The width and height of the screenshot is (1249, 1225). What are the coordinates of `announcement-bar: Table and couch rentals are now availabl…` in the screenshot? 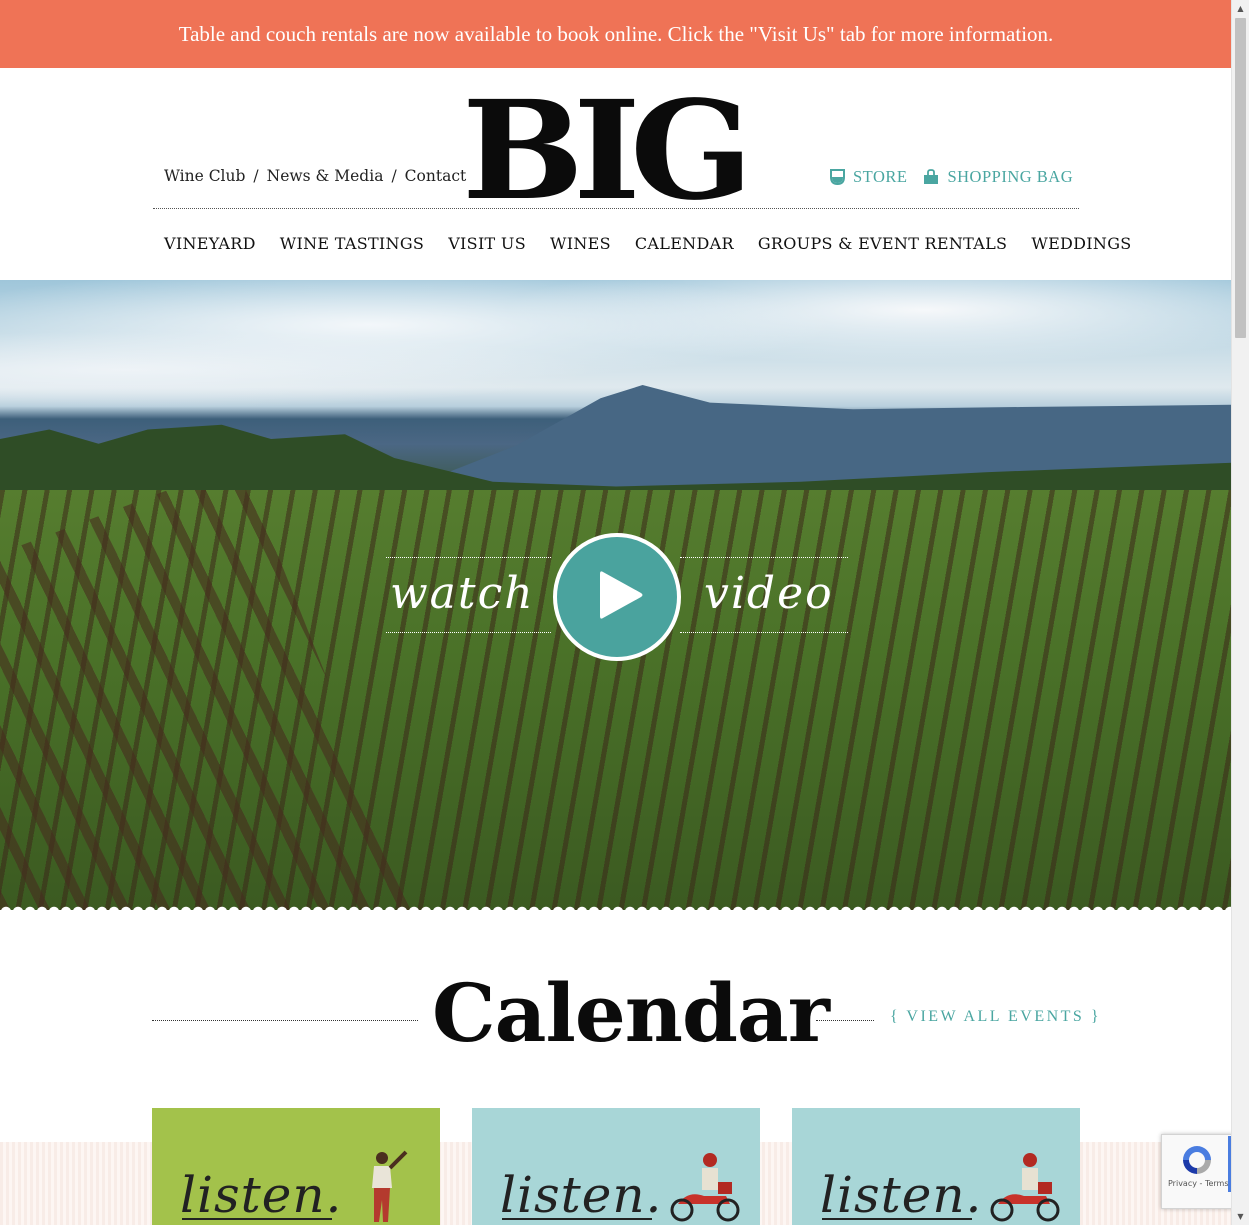 It's located at (616, 34).